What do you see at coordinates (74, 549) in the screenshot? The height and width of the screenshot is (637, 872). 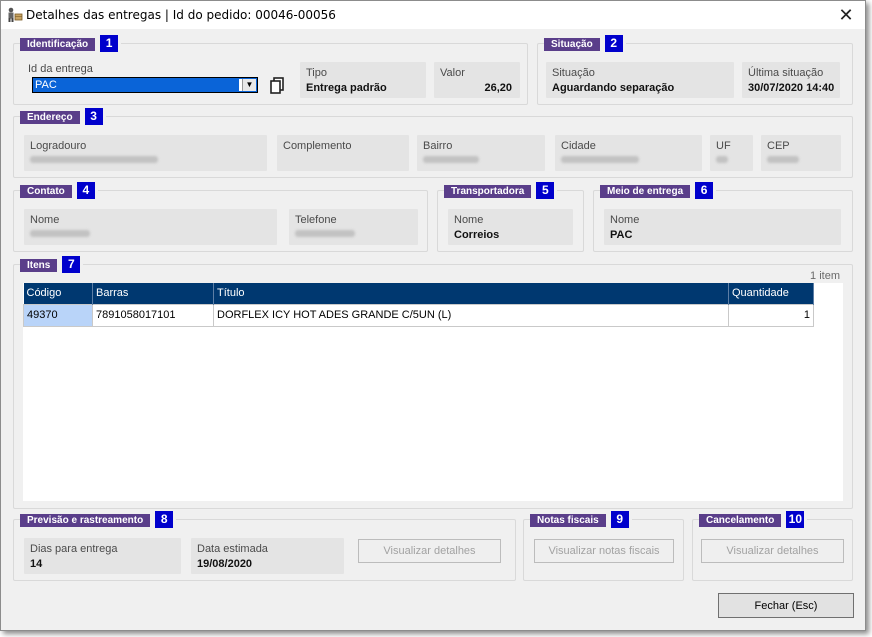 I see `dias-entrega-label: Dias para entrega` at bounding box center [74, 549].